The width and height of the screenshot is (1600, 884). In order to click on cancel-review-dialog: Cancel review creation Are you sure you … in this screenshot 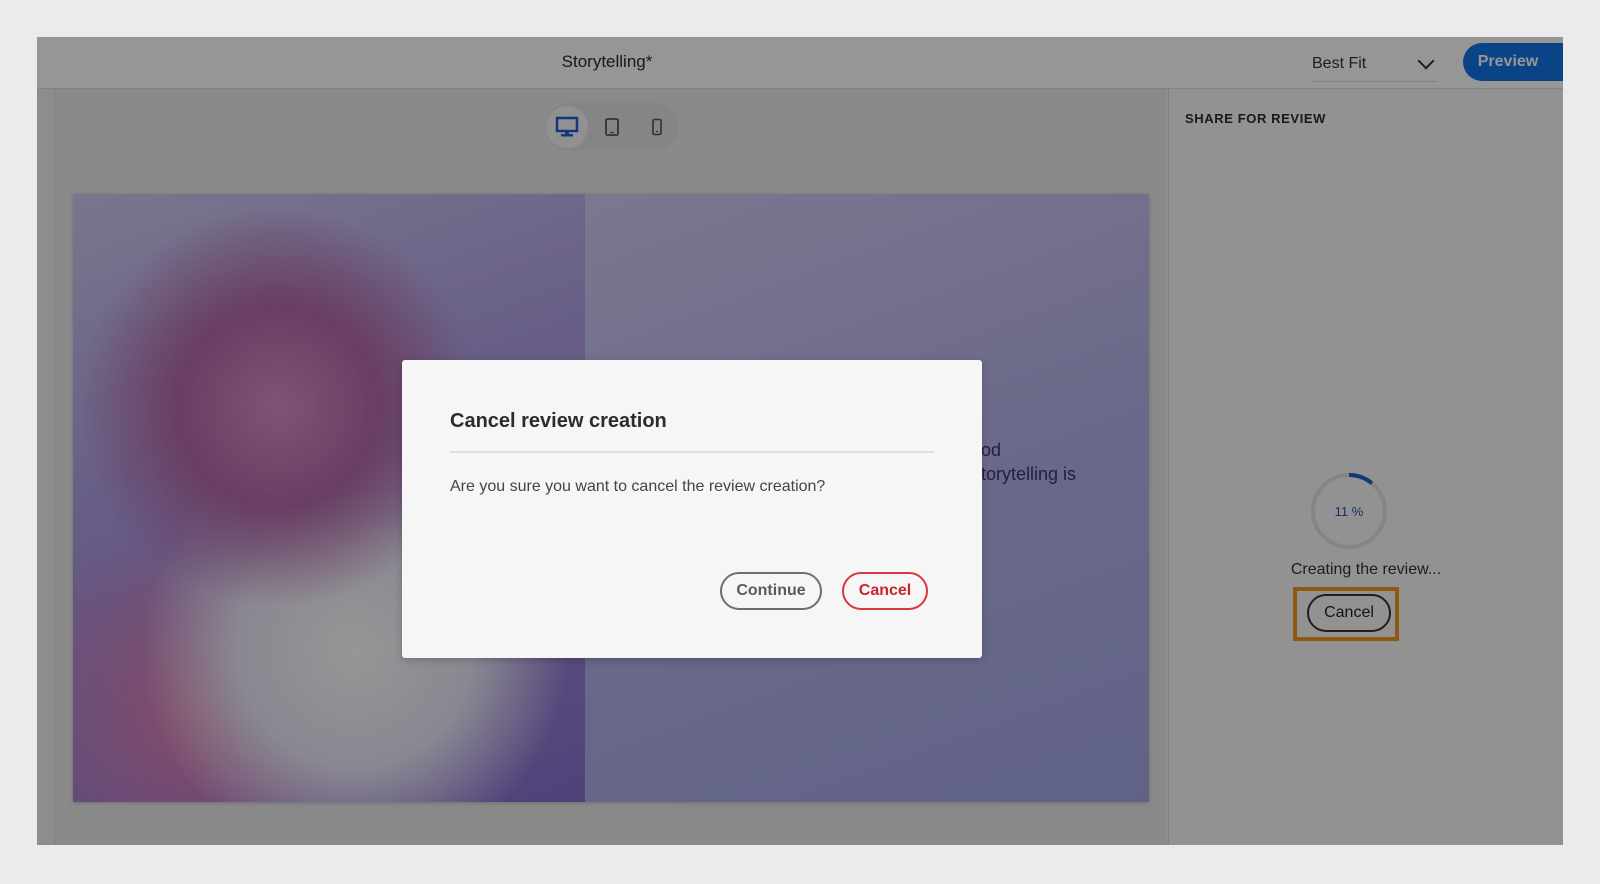, I will do `click(692, 509)`.